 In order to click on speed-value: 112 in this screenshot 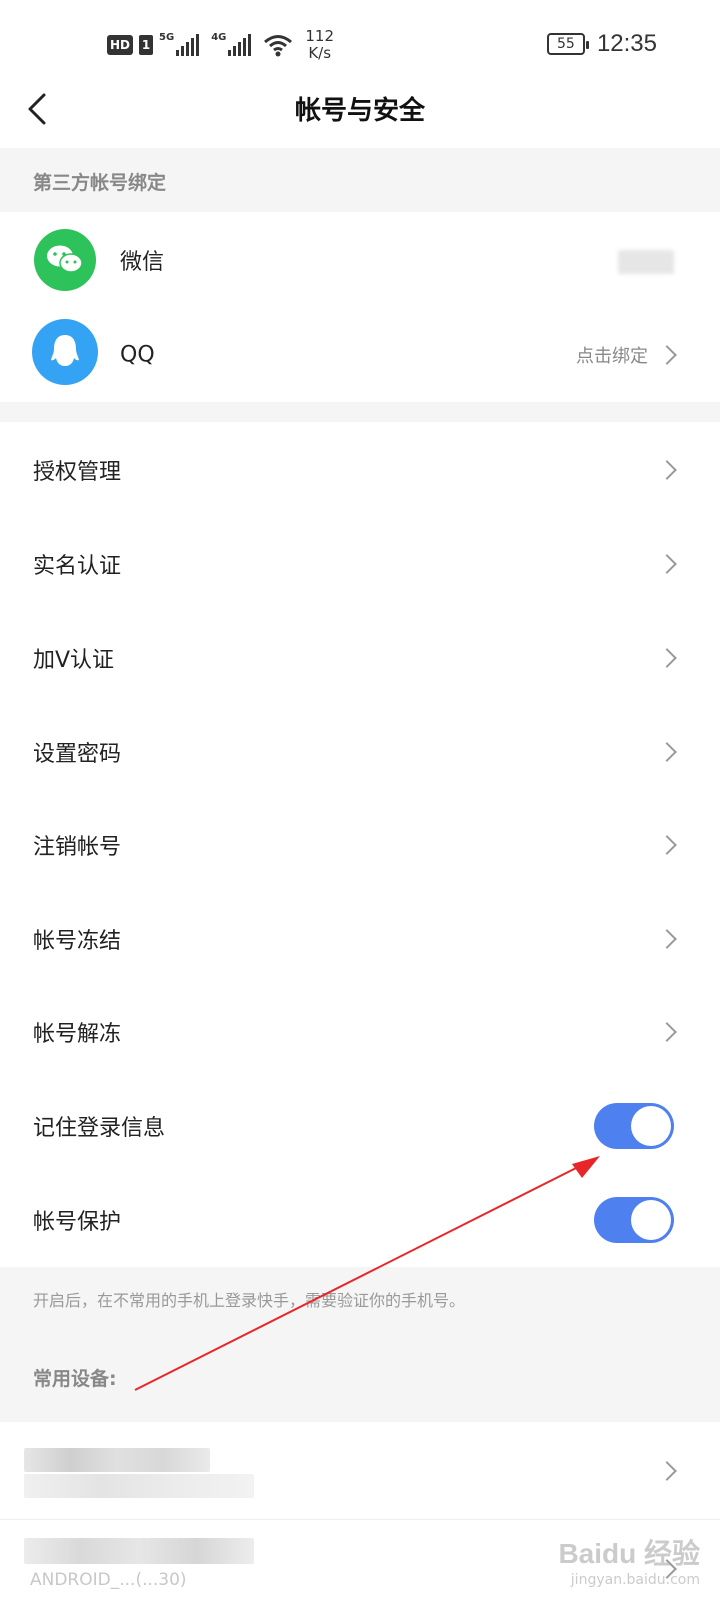, I will do `click(319, 36)`.